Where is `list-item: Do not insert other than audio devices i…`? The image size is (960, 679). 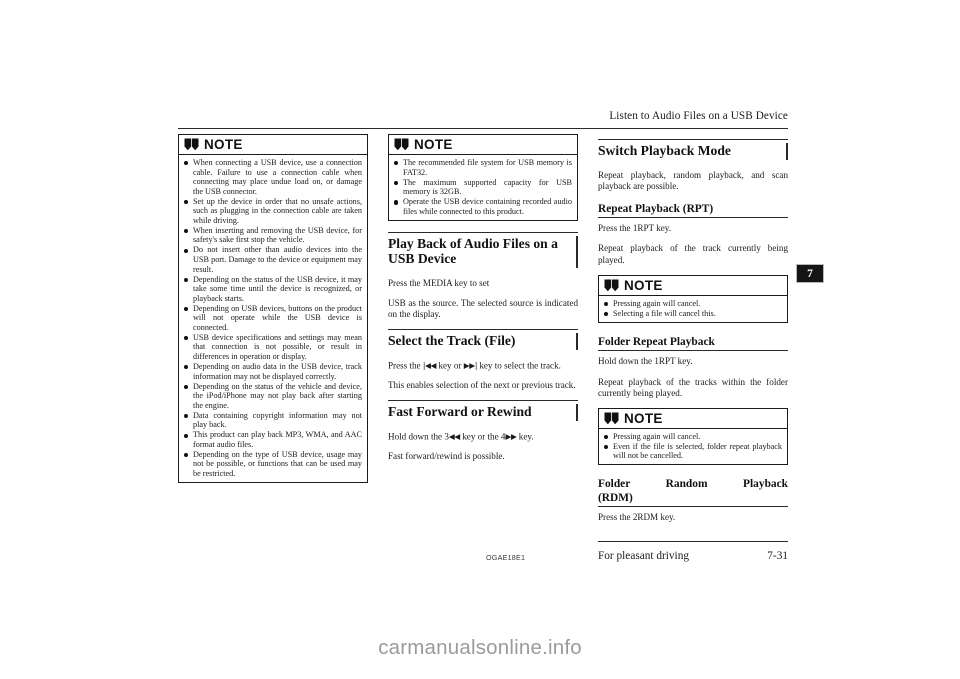
list-item: Do not insert other than audio devices i… is located at coordinates (272, 259).